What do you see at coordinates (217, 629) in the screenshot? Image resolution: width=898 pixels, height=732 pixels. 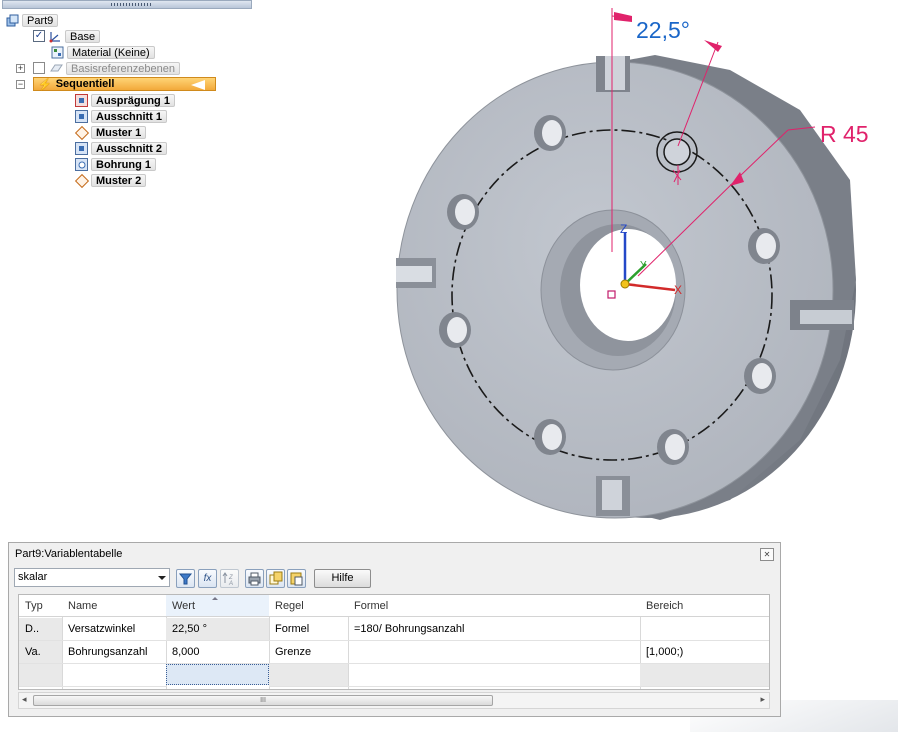 I see `cell-wert: 22,50 °` at bounding box center [217, 629].